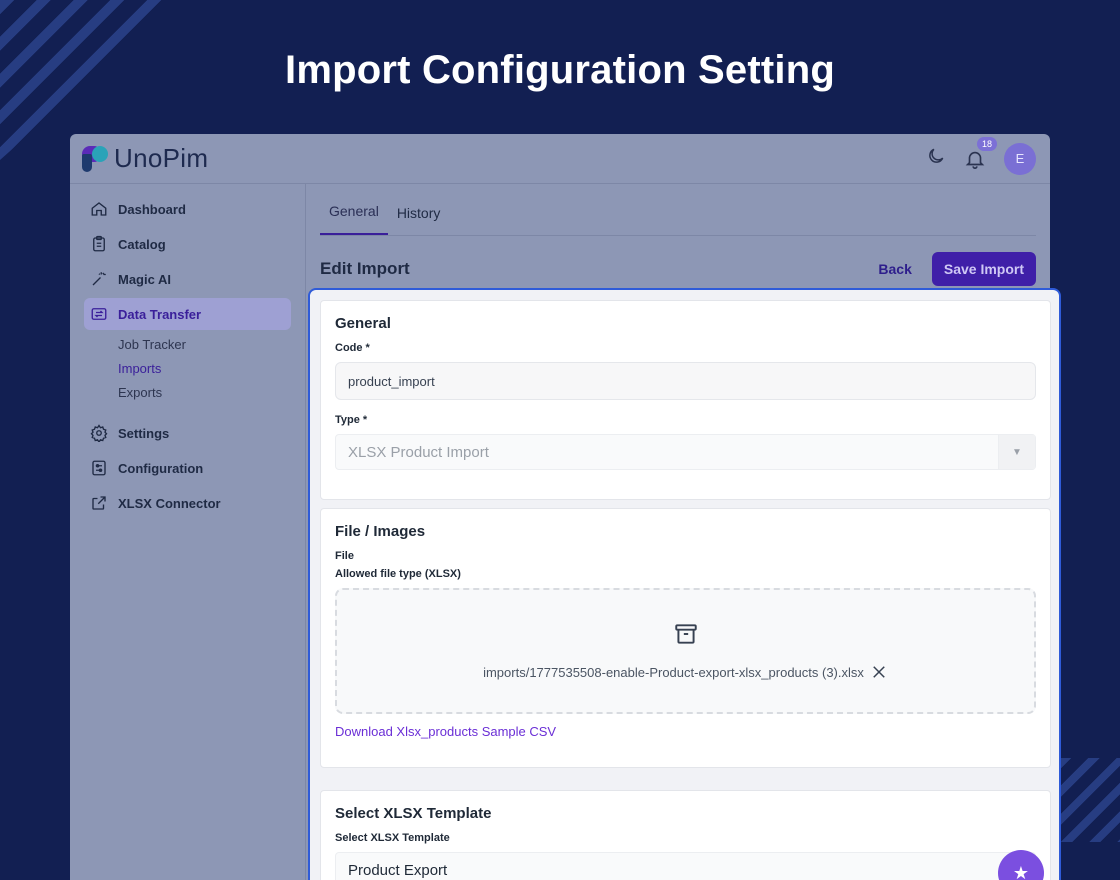 The image size is (1120, 880). I want to click on sidebar-item-xlsx-connector: XLSX Connector, so click(187, 503).